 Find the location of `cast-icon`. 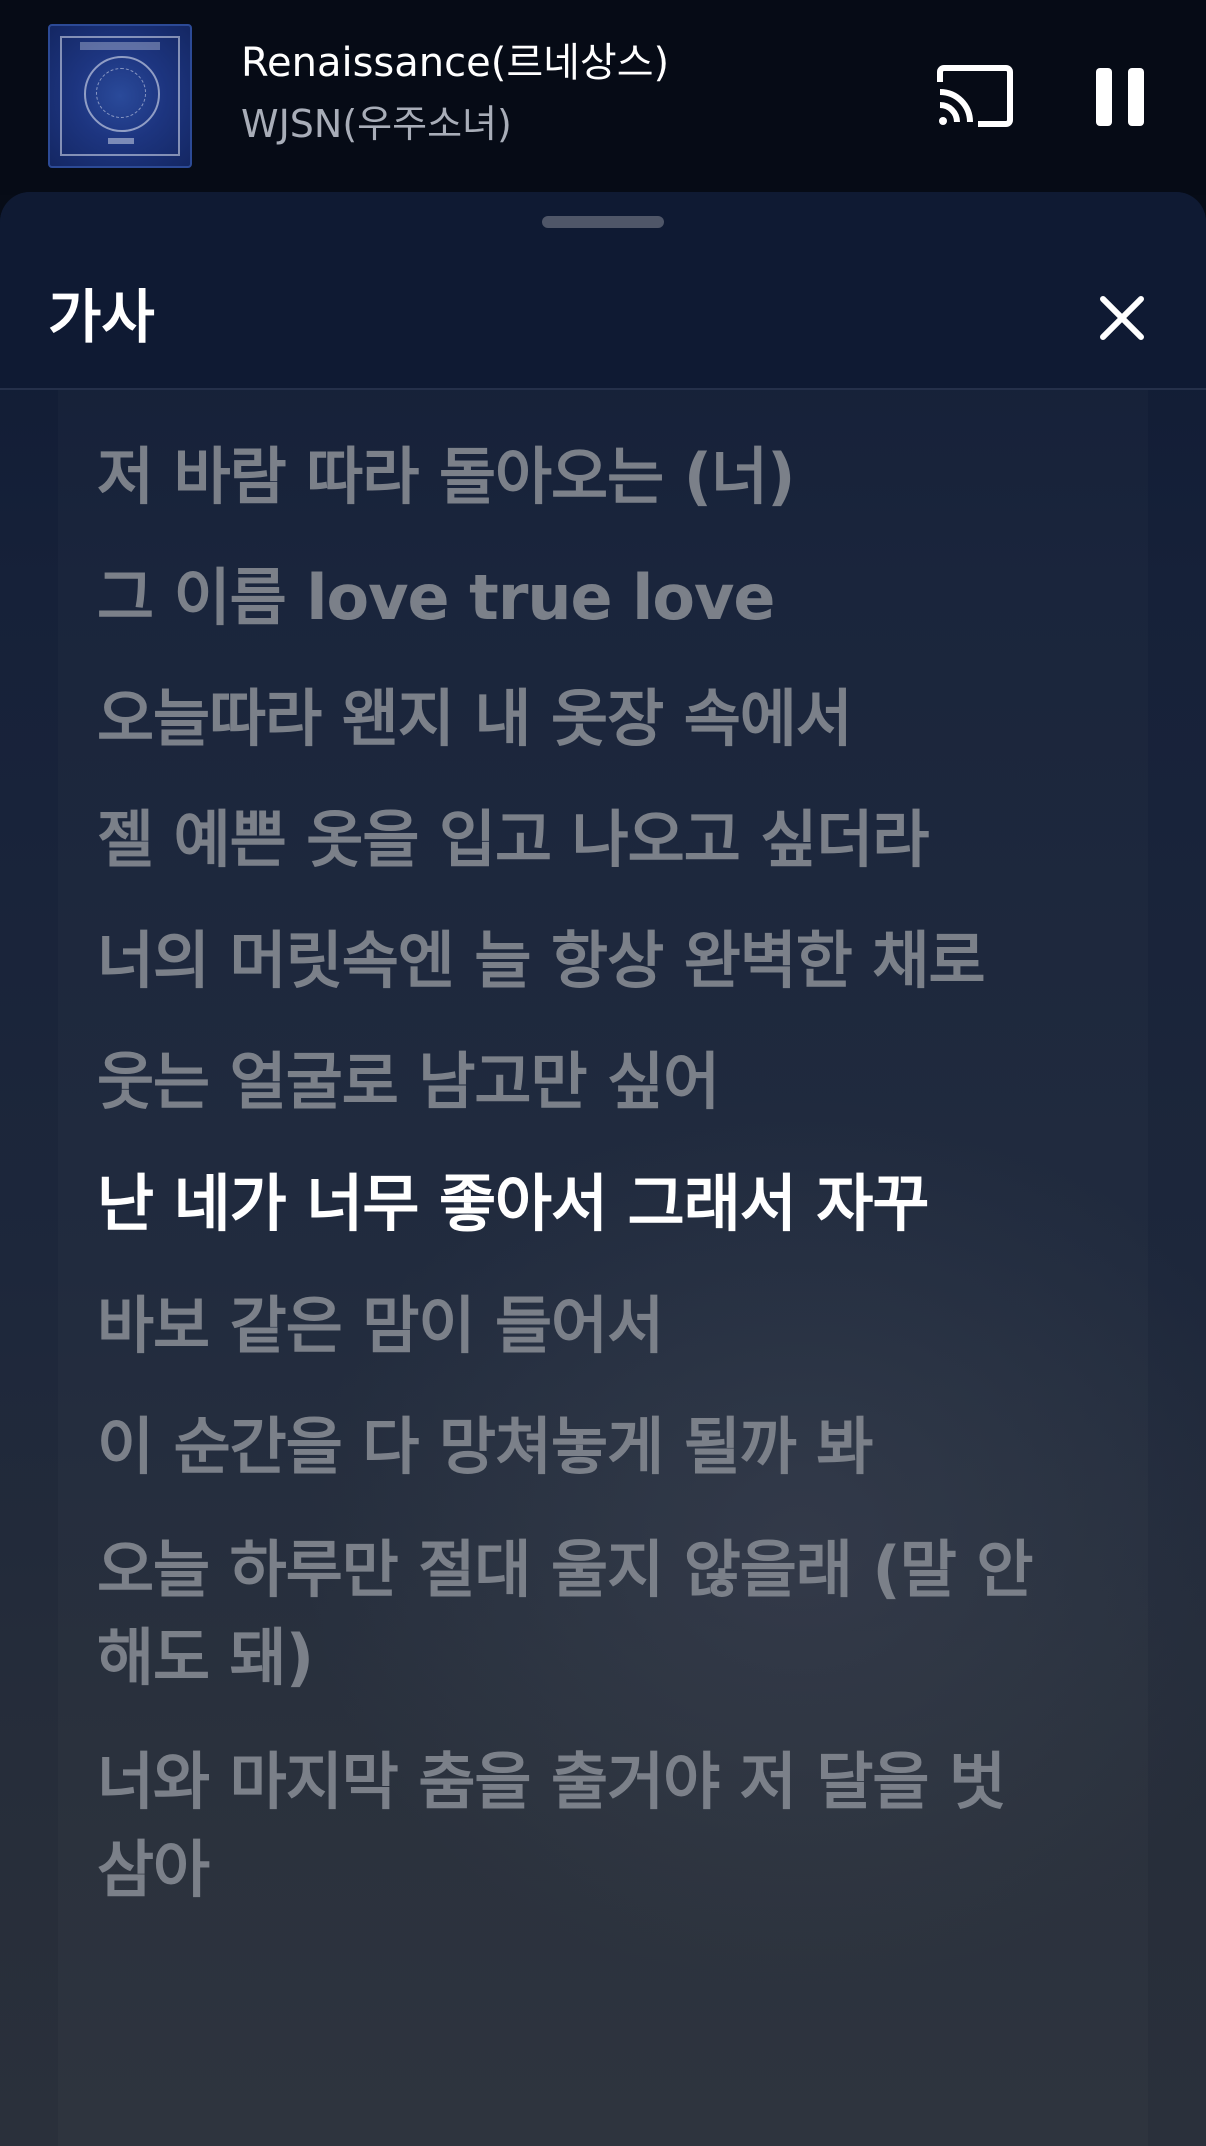

cast-icon is located at coordinates (975, 96).